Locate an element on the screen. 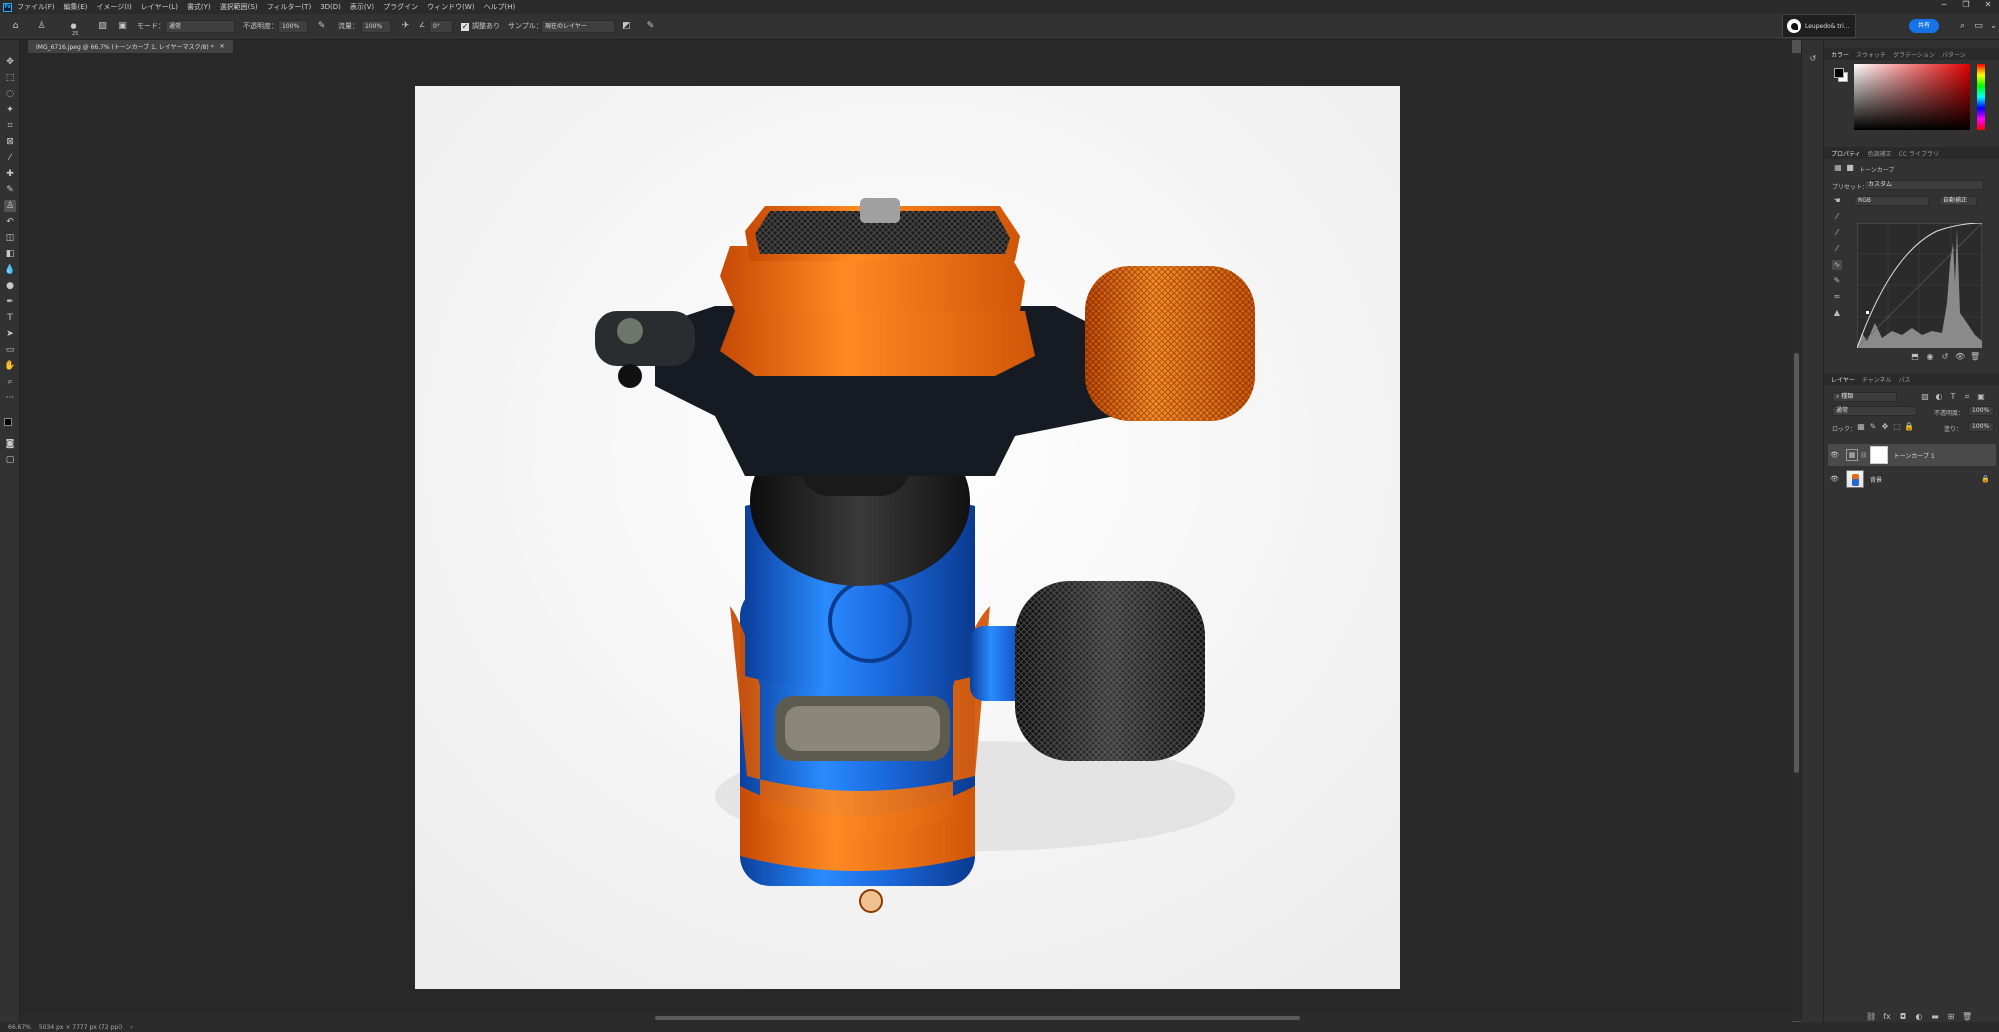 The image size is (1999, 1032). mask-link-icon: ⛓ is located at coordinates (1864, 455).